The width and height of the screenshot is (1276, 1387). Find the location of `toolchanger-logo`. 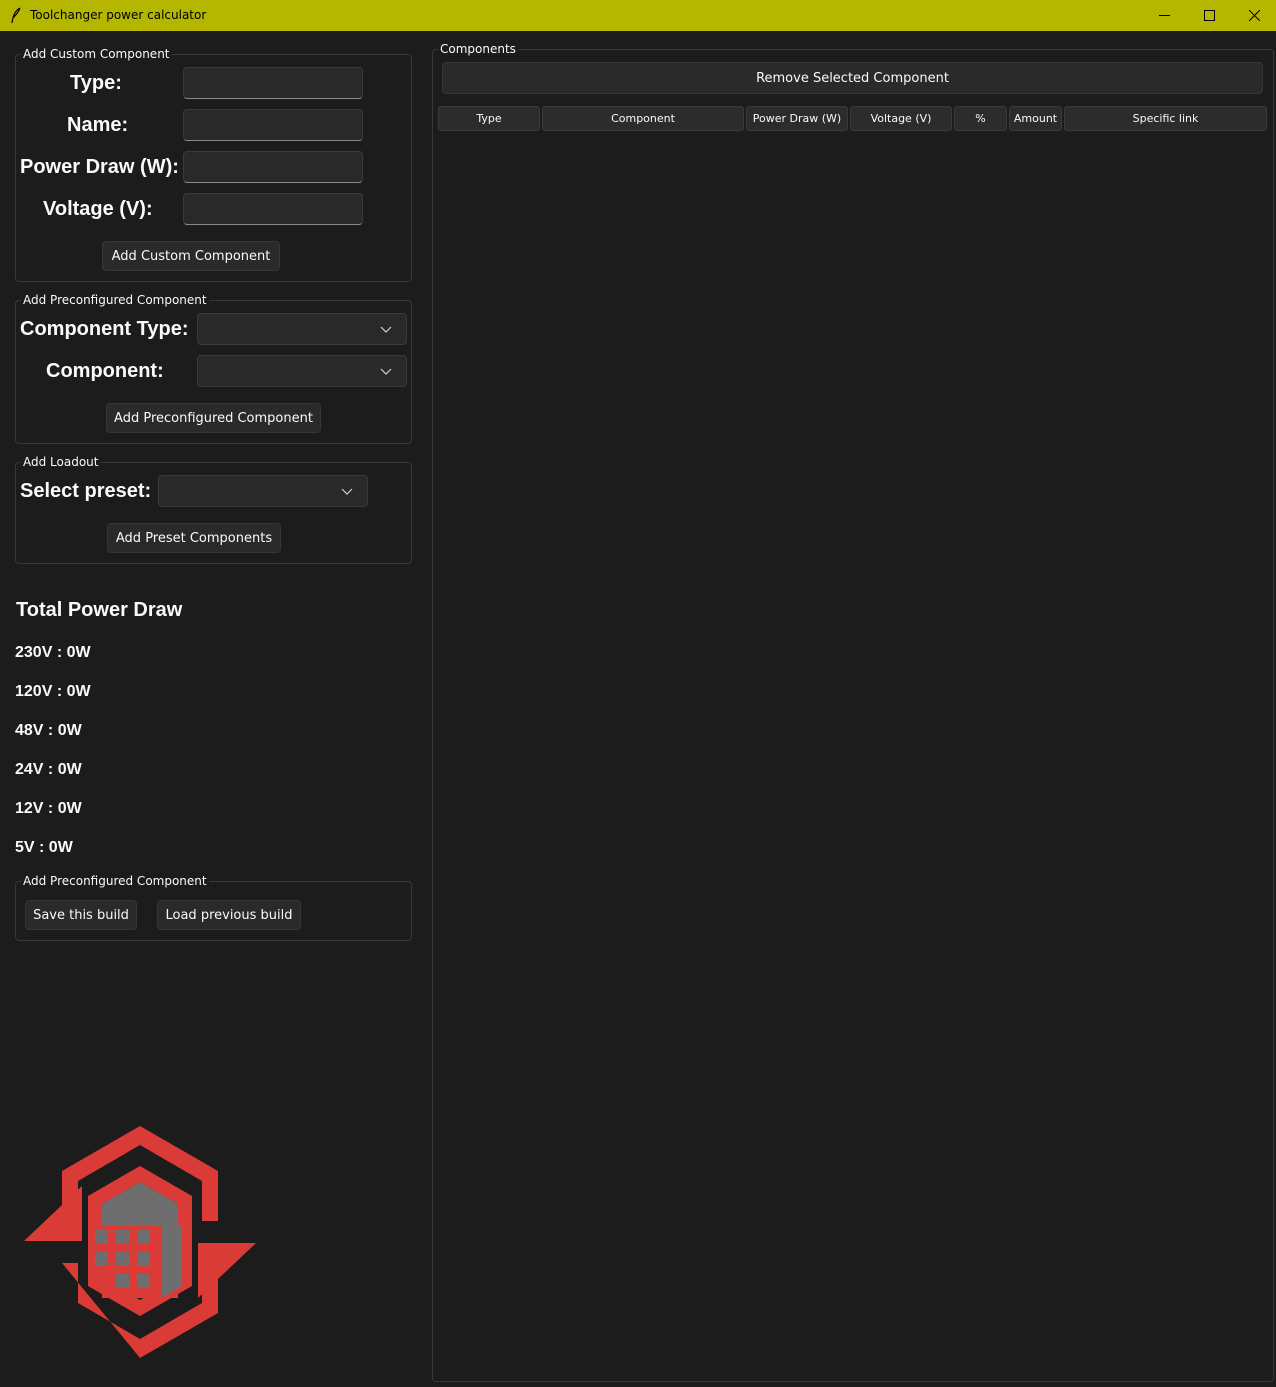

toolchanger-logo is located at coordinates (140, 1242).